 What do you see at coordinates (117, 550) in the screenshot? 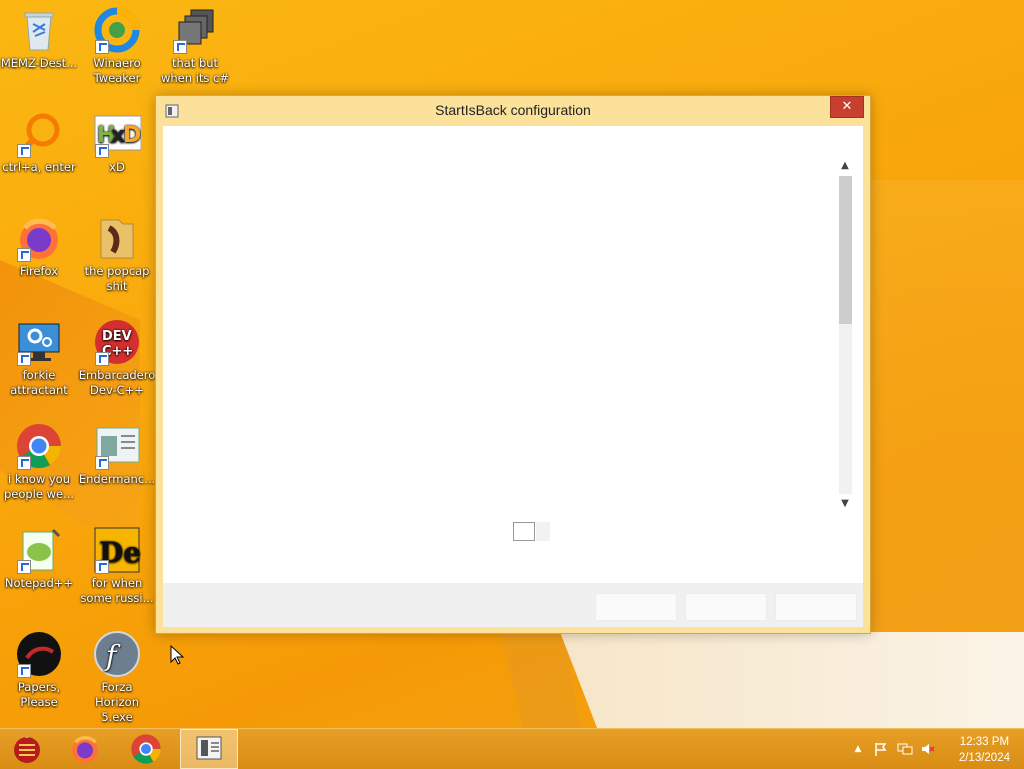
I see `de-icon: De` at bounding box center [117, 550].